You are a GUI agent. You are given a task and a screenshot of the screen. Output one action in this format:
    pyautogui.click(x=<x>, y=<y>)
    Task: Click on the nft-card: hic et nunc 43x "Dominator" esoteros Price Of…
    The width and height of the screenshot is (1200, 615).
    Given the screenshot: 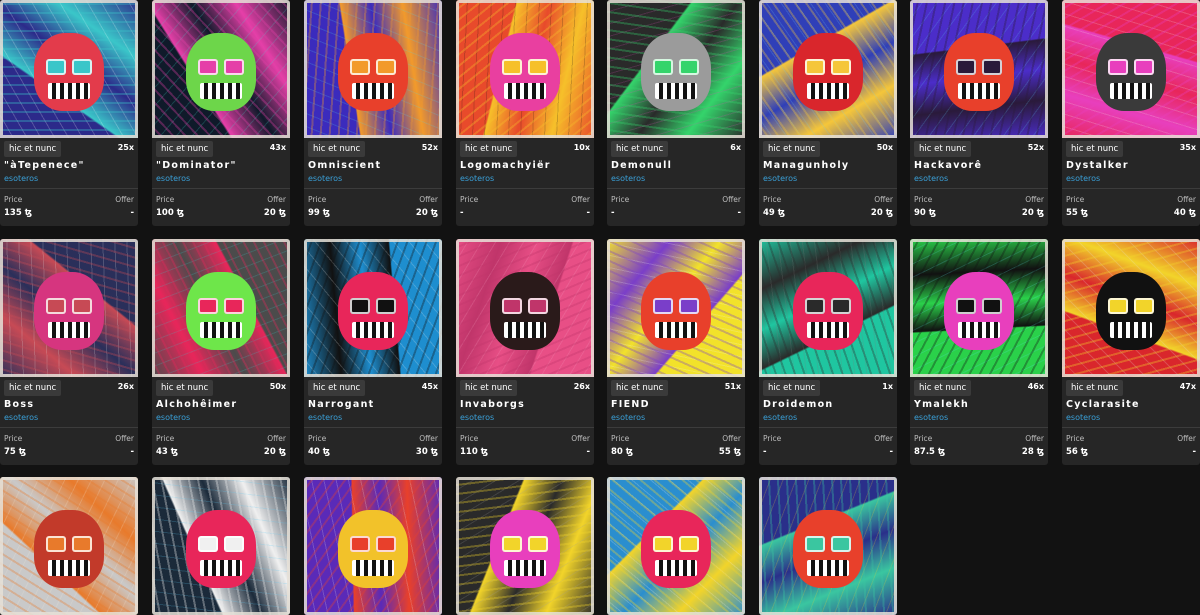 What is the action you would take?
    pyautogui.click(x=221, y=113)
    